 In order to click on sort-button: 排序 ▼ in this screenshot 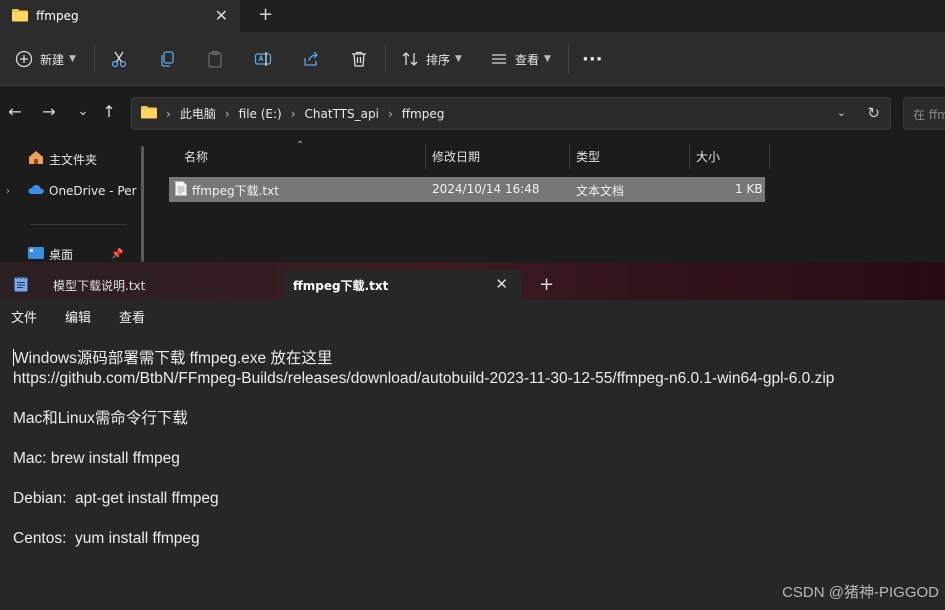, I will do `click(431, 59)`.